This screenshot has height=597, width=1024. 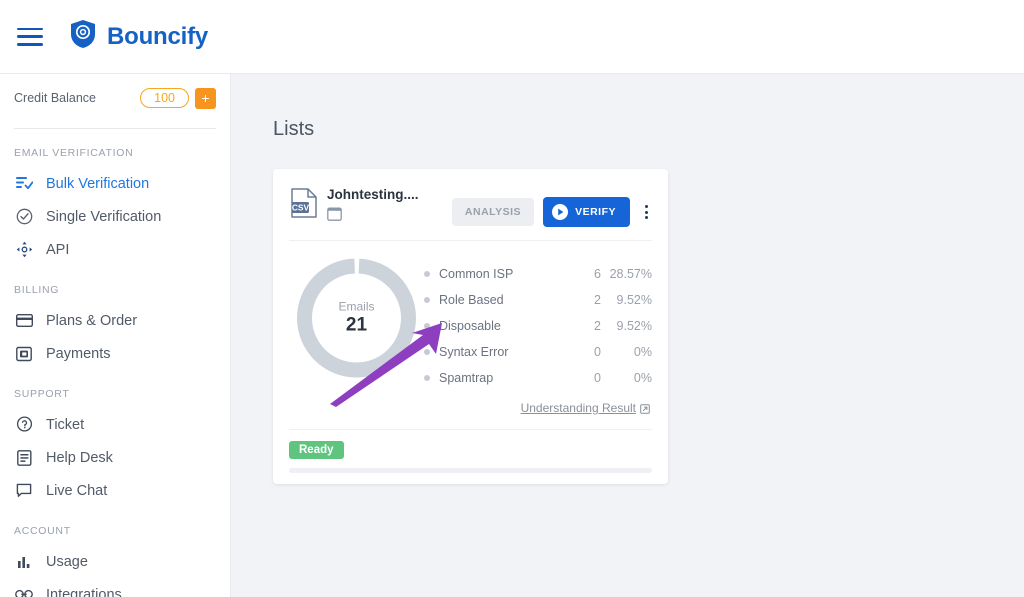 I want to click on sidebar-item-live-chat: Live Chat, so click(x=115, y=490).